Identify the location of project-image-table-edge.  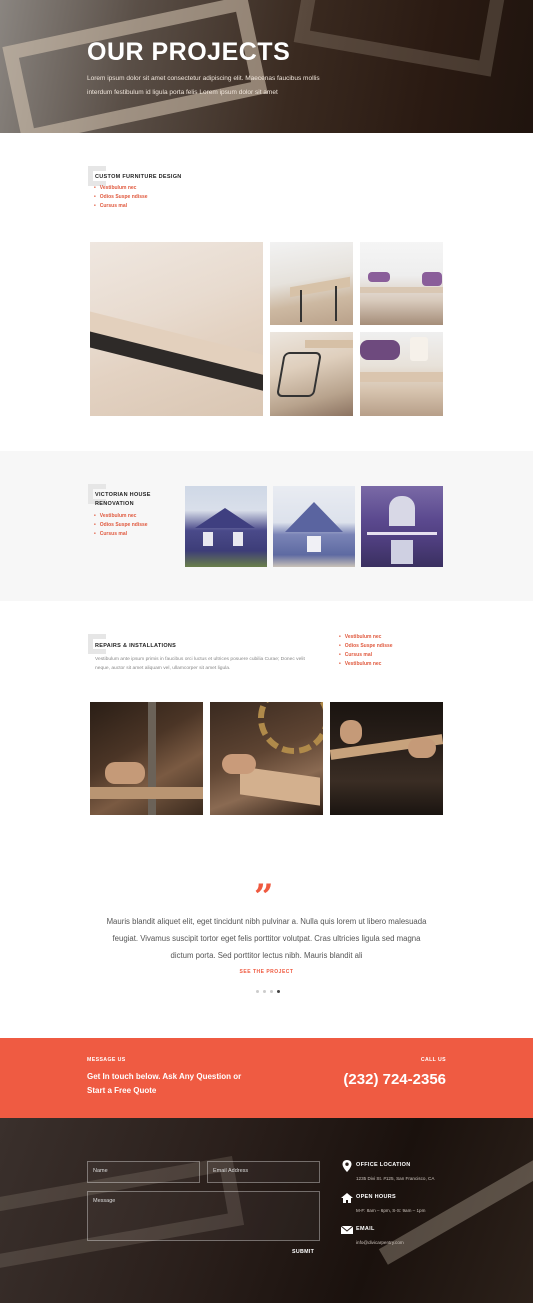
(176, 329).